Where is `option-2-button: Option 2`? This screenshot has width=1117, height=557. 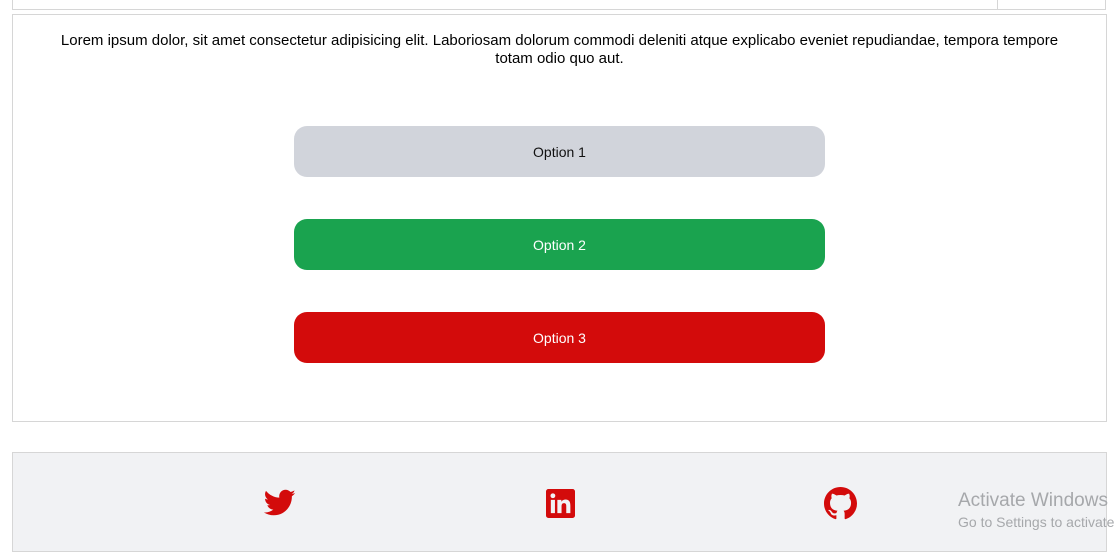 option-2-button: Option 2 is located at coordinates (559, 244).